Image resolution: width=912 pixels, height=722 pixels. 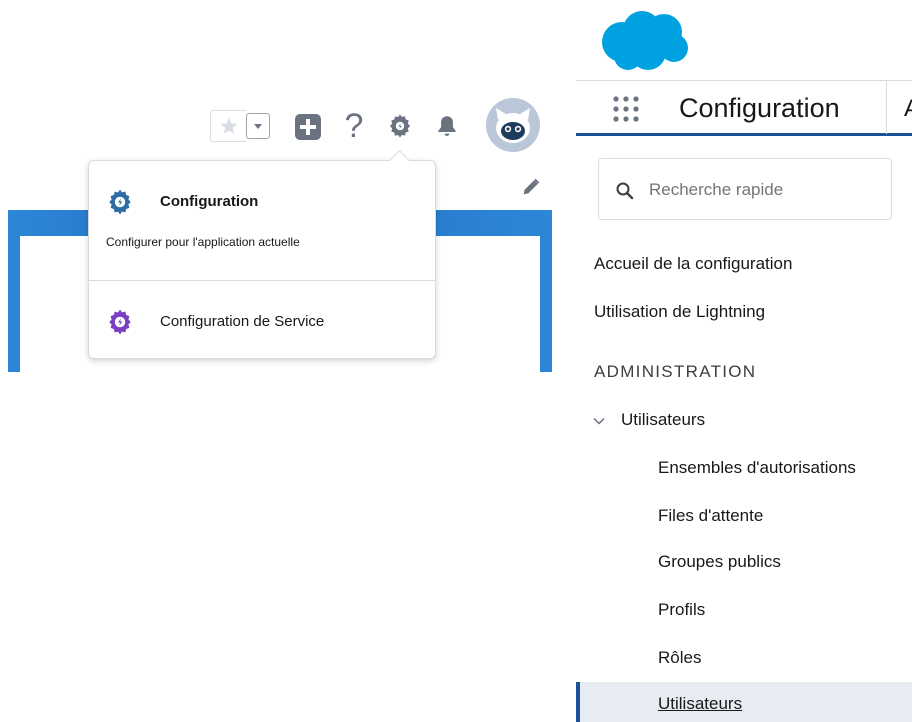 What do you see at coordinates (693, 264) in the screenshot?
I see `nav-setup-home: Accueil de la configuration` at bounding box center [693, 264].